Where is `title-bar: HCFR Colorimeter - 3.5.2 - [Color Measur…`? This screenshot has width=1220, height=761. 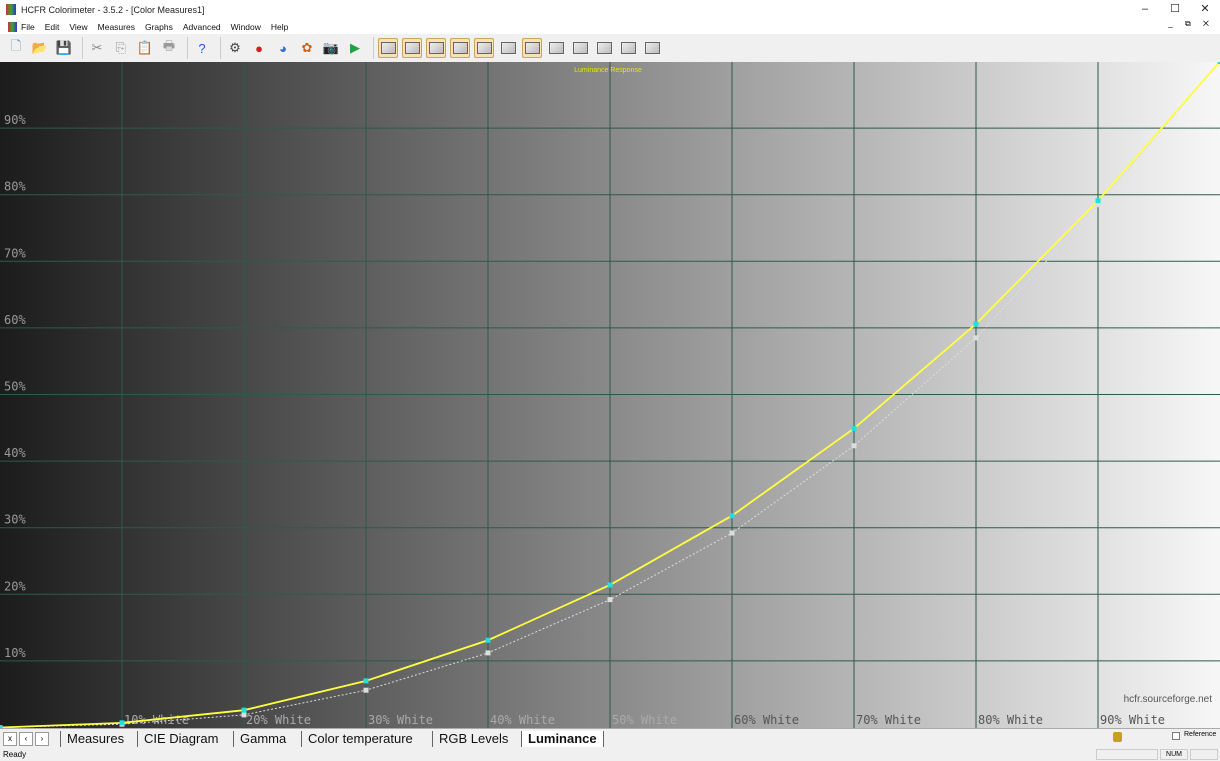
title-bar: HCFR Colorimeter - 3.5.2 - [Color Measur… is located at coordinates (610, 9).